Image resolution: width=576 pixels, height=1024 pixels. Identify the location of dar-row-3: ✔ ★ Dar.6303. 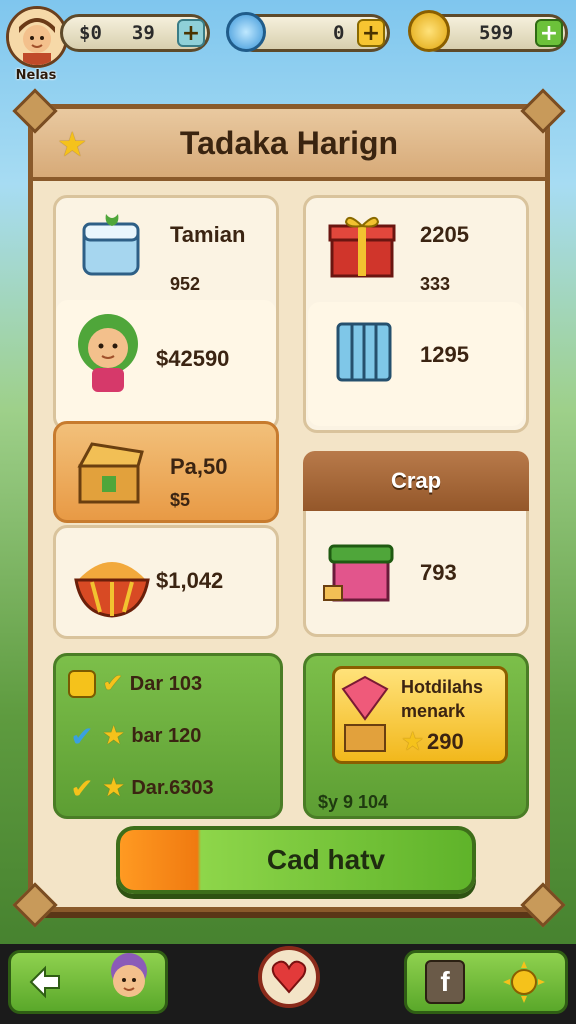
(141, 788).